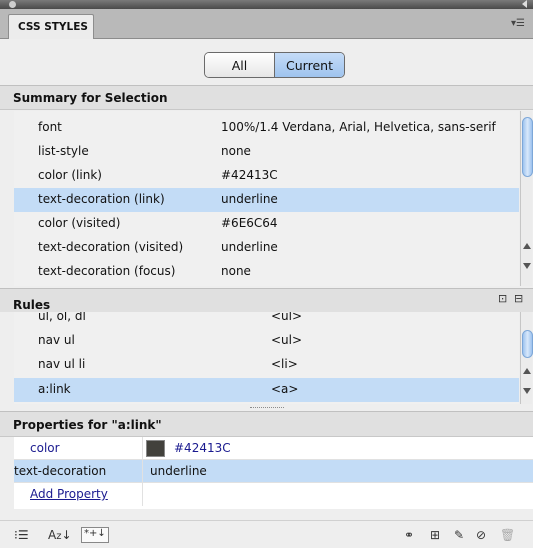 The height and width of the screenshot is (548, 533). Describe the element at coordinates (178, 471) in the screenshot. I see `property-value: underline` at that location.